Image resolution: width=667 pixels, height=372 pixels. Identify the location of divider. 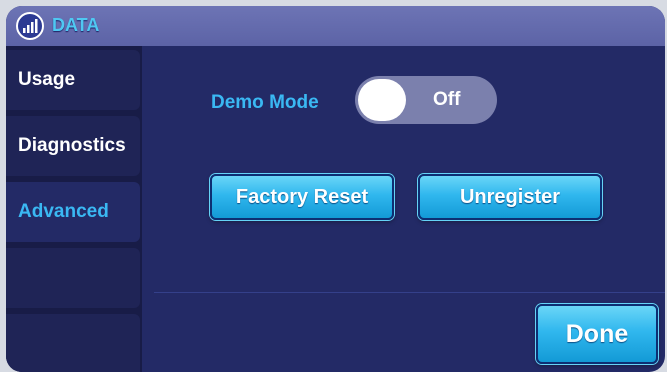
(409, 292).